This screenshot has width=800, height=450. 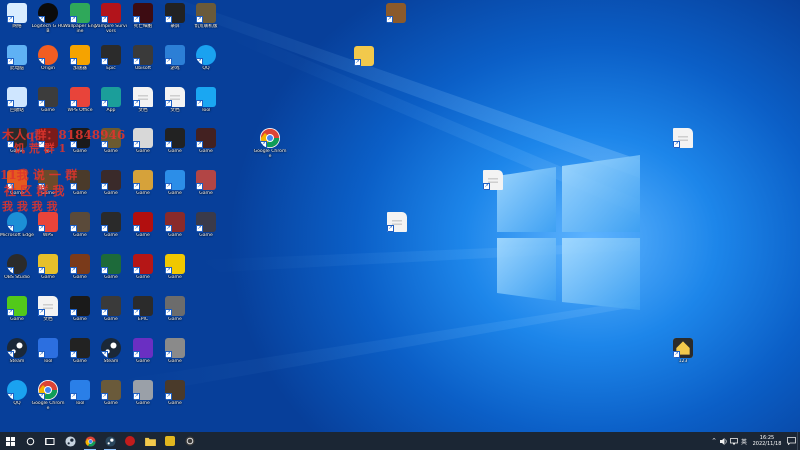 What do you see at coordinates (70, 441) in the screenshot?
I see `taskbar-steam` at bounding box center [70, 441].